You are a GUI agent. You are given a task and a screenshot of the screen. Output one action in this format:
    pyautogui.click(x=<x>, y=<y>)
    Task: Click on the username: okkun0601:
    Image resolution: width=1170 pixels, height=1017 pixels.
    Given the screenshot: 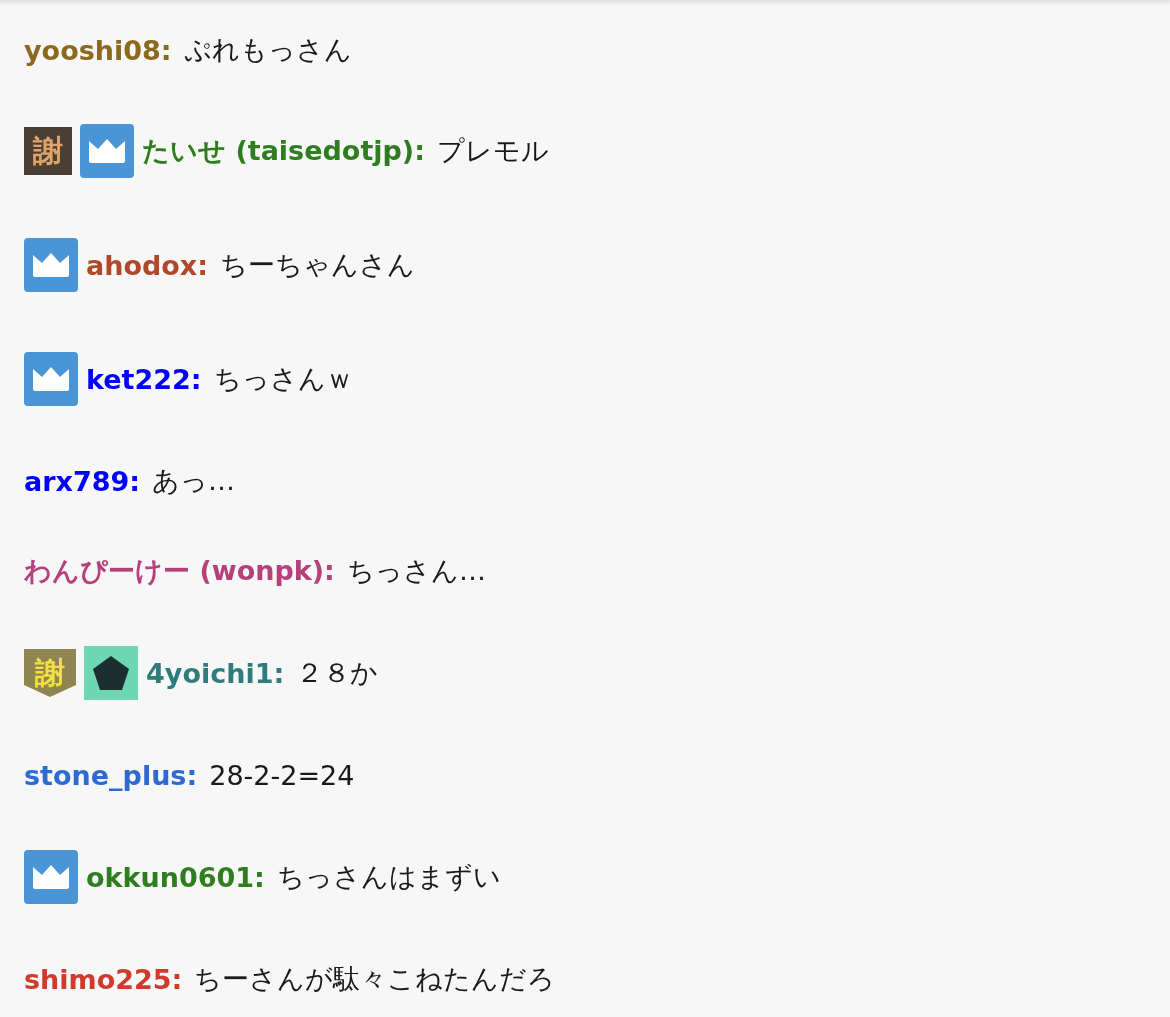 What is the action you would take?
    pyautogui.click(x=175, y=877)
    